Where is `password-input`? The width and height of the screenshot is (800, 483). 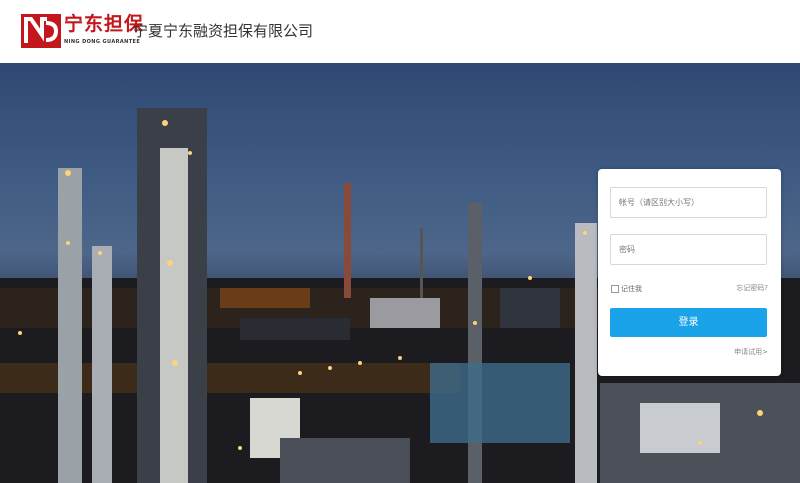 password-input is located at coordinates (688, 249).